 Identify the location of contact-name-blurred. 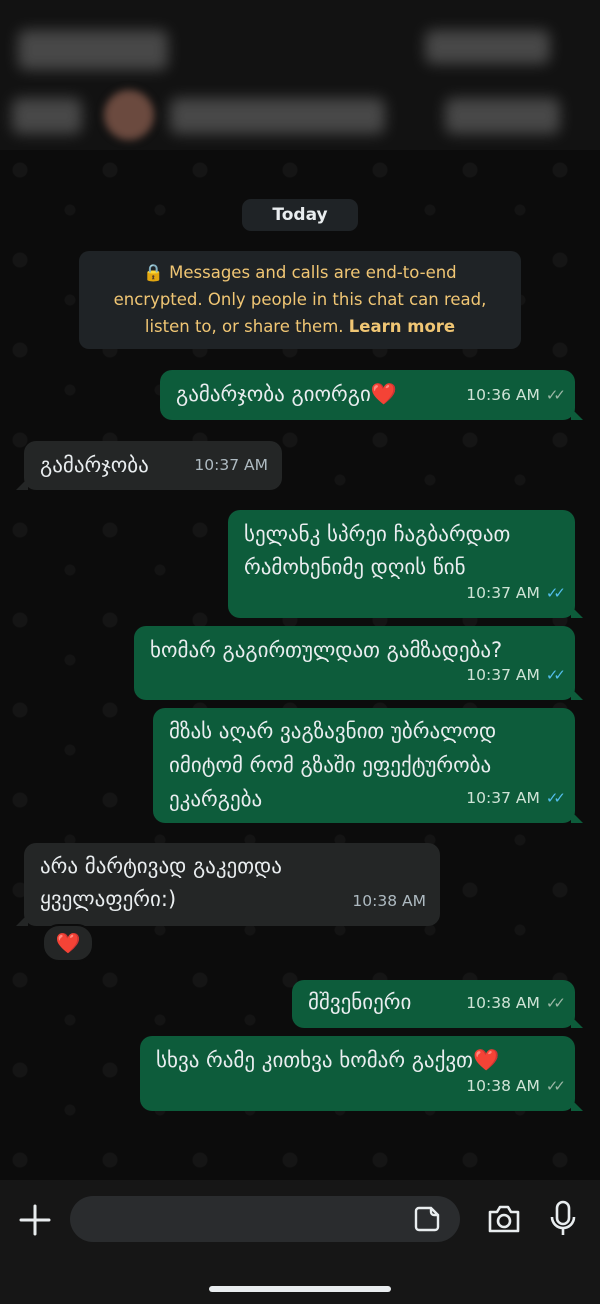
(277, 116).